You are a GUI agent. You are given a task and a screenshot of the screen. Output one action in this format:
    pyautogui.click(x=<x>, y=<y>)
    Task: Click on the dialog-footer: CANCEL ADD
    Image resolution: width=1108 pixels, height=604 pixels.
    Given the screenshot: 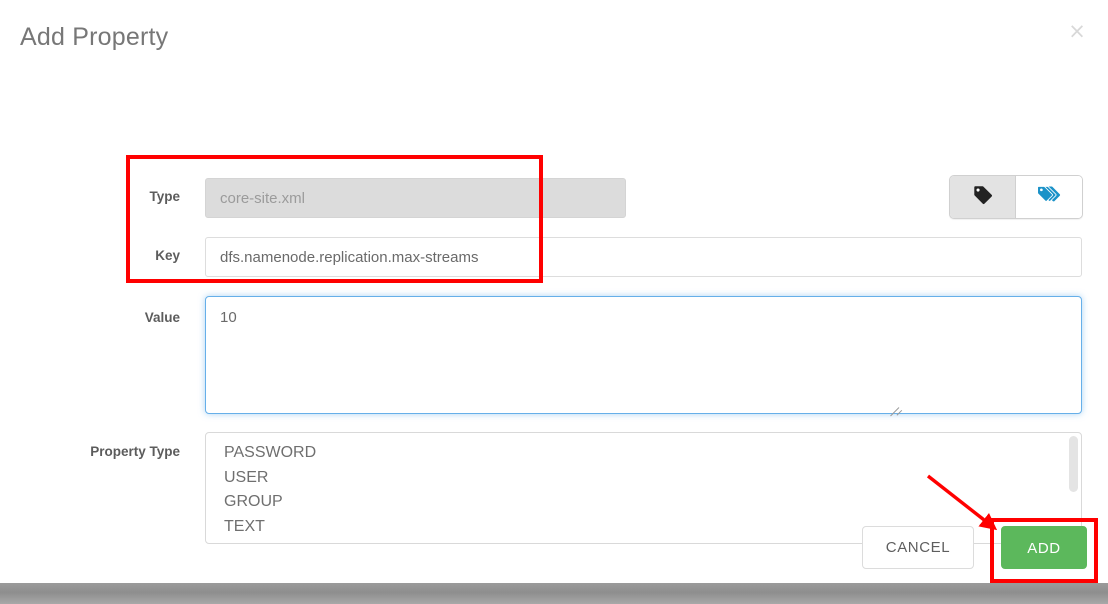 What is the action you would take?
    pyautogui.click(x=554, y=551)
    